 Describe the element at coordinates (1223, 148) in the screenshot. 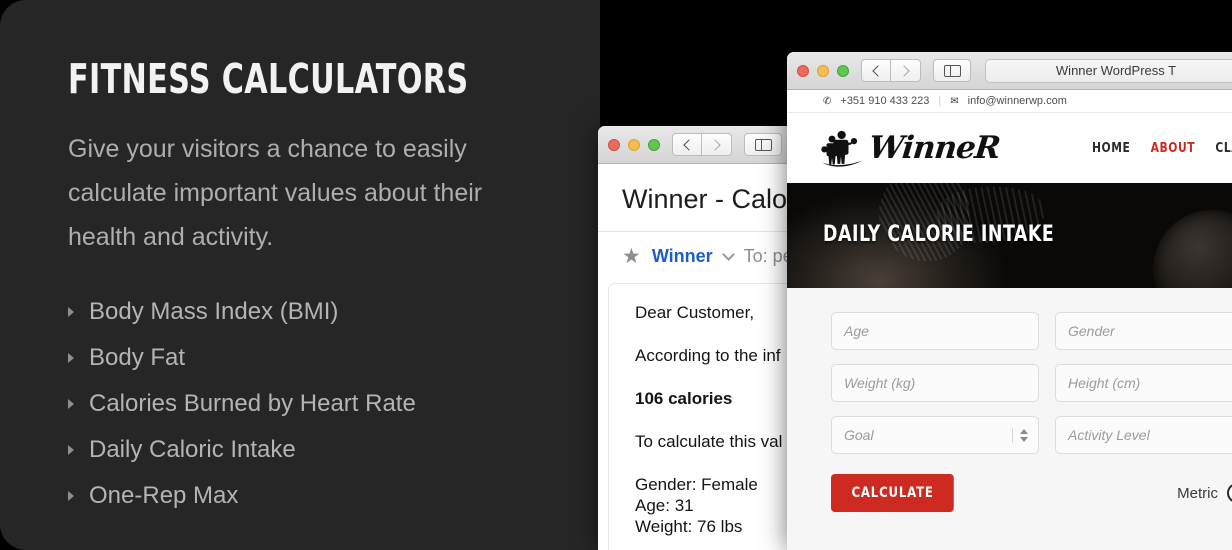

I see `nav-item-classes: CLASSES` at that location.